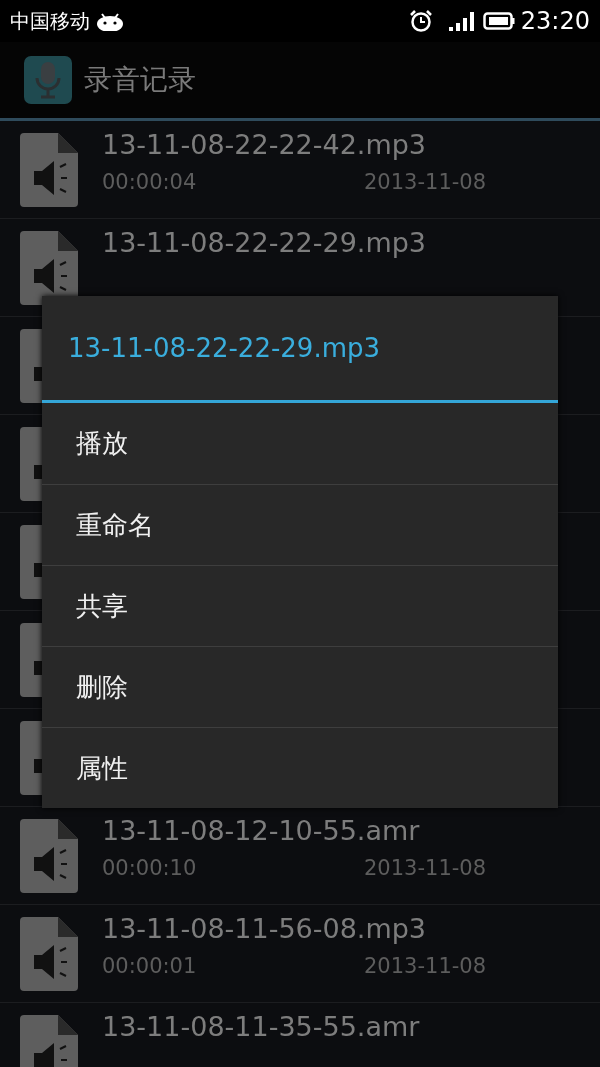 The height and width of the screenshot is (1067, 600). Describe the element at coordinates (48, 80) in the screenshot. I see `microphone-app-icon` at that location.